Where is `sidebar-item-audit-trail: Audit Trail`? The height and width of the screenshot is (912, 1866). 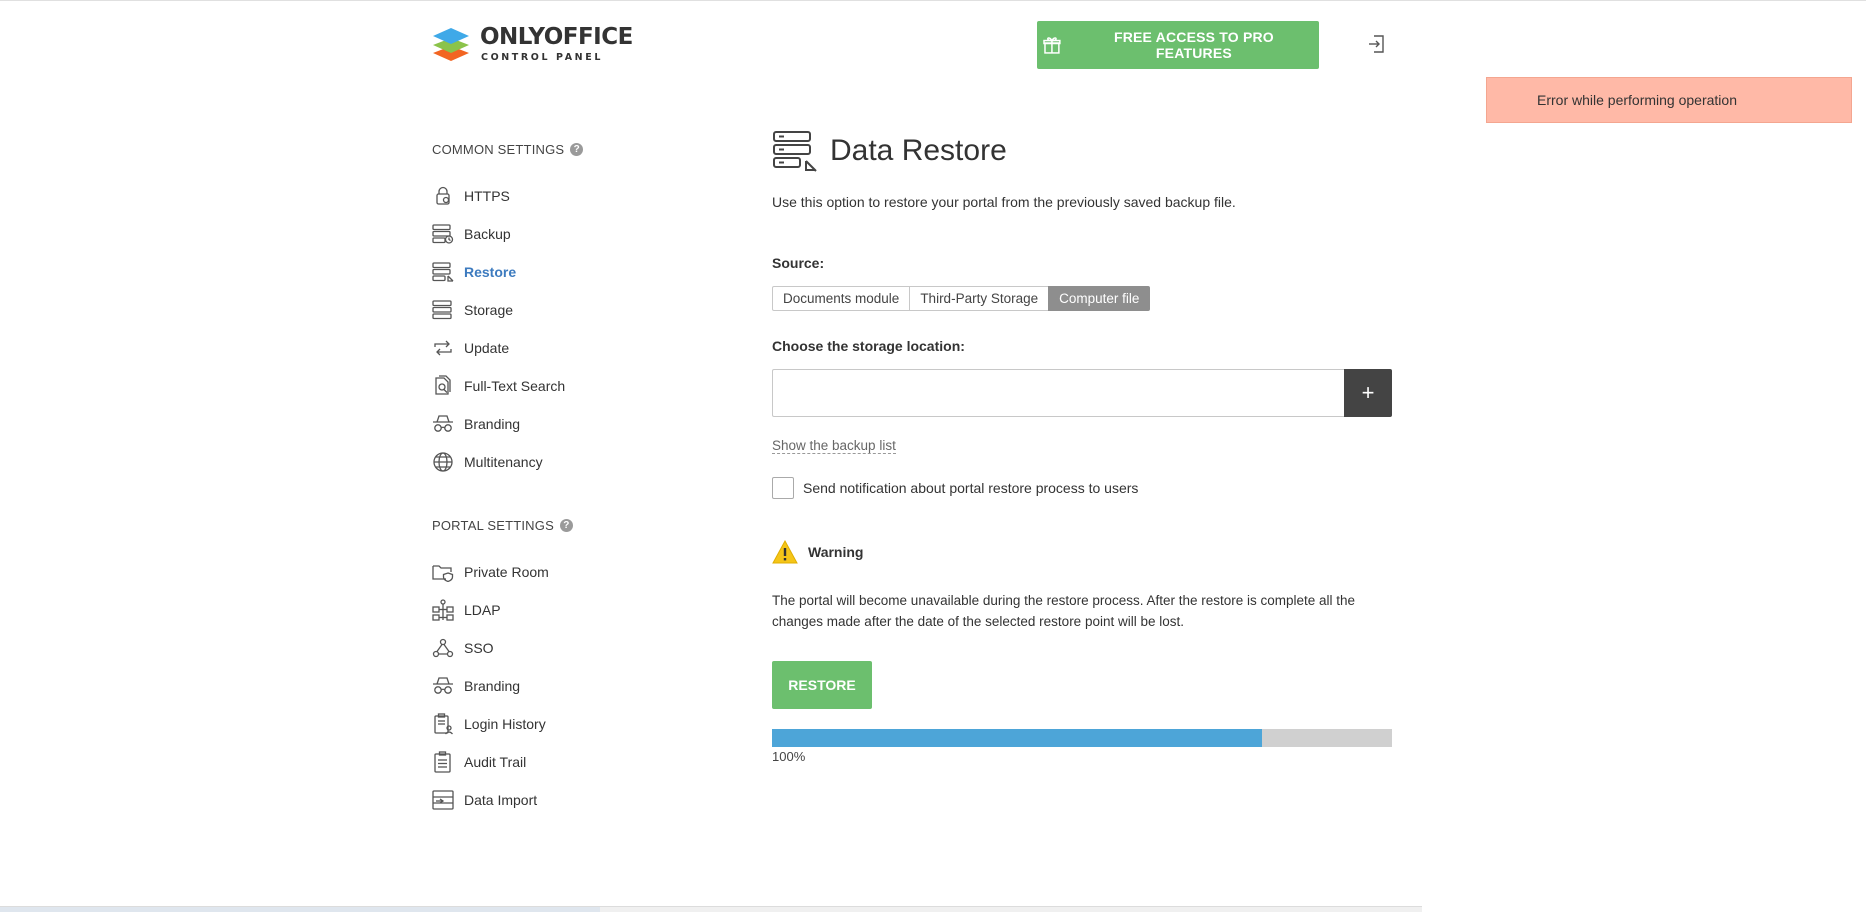
sidebar-item-audit-trail: Audit Trail is located at coordinates (479, 762).